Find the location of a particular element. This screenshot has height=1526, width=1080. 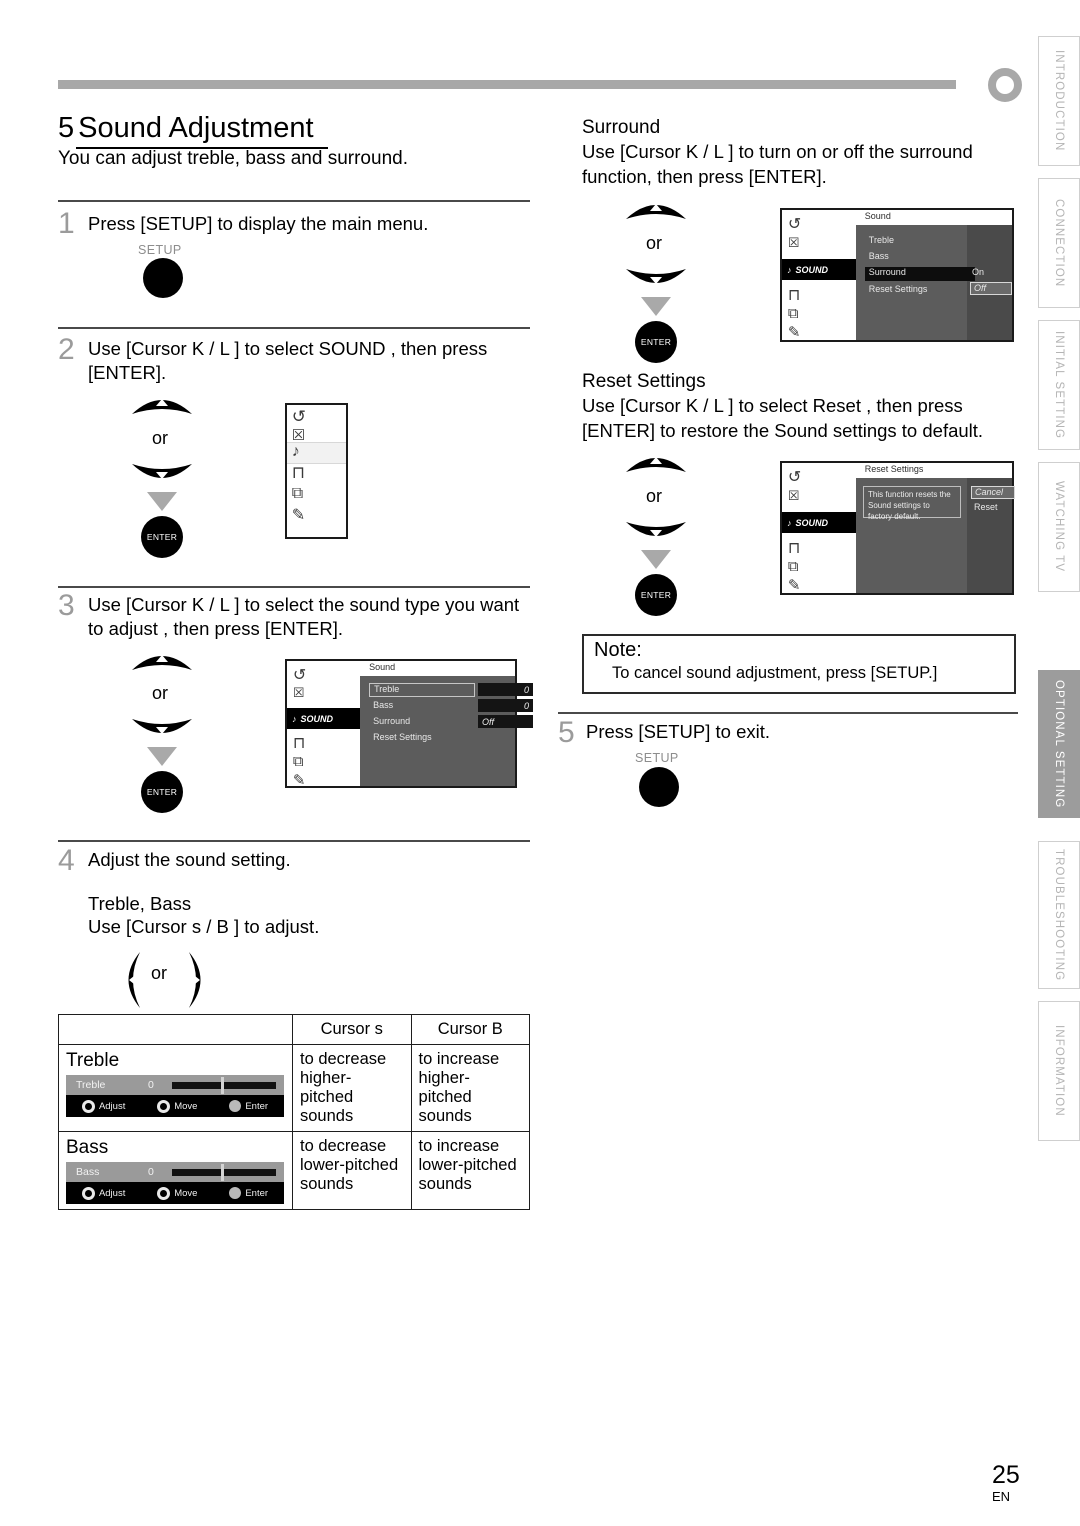

enter-button-2: ENTER is located at coordinates (162, 537).